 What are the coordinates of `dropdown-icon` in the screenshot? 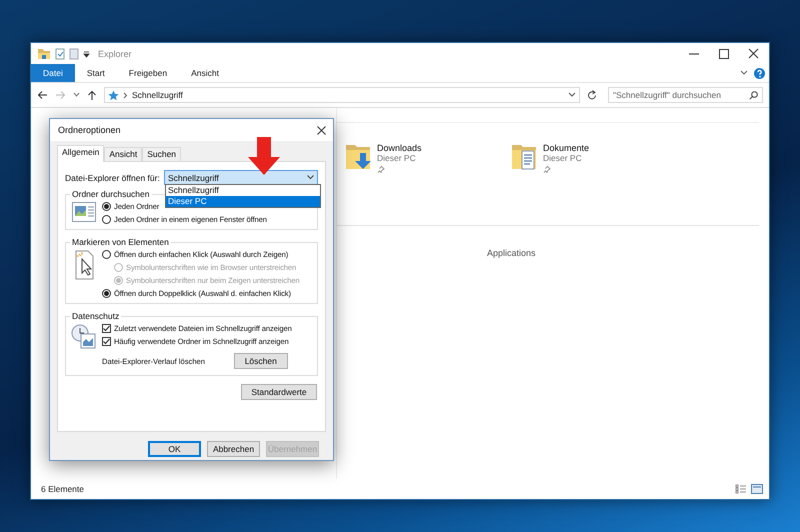 It's located at (86, 54).